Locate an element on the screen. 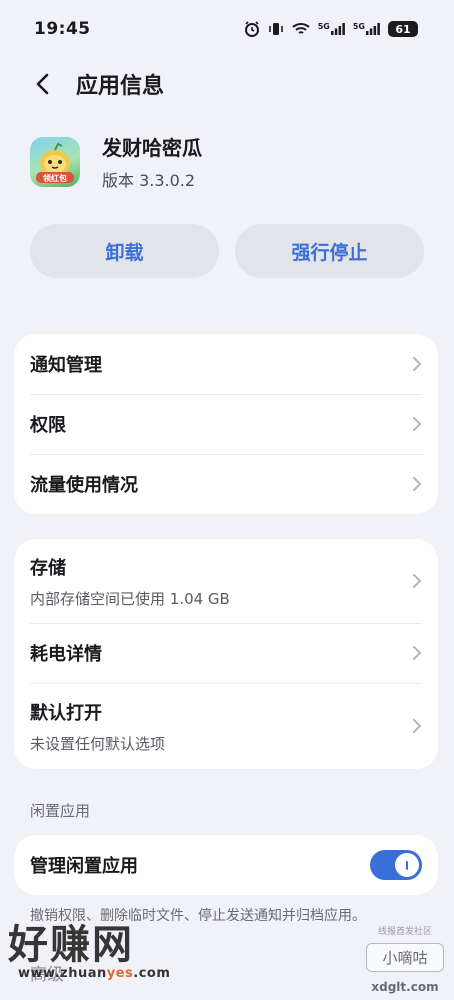  row-title: 默认打开 is located at coordinates (66, 713).